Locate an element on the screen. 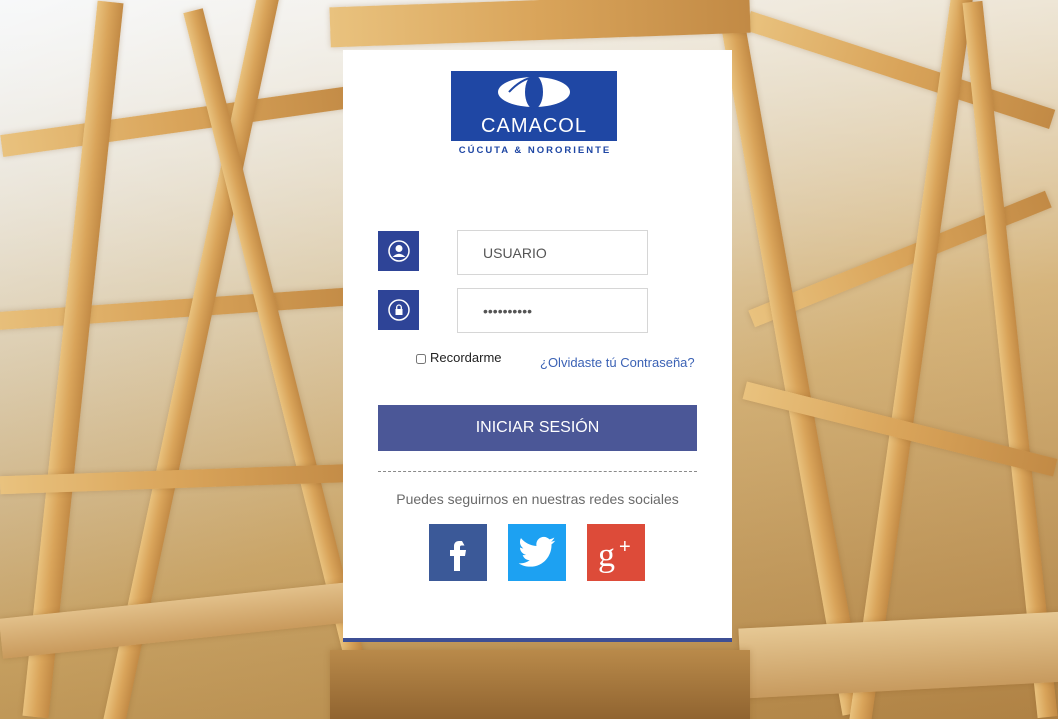 This screenshot has height=719, width=1058. google-plus-icon: g + is located at coordinates (614, 554).